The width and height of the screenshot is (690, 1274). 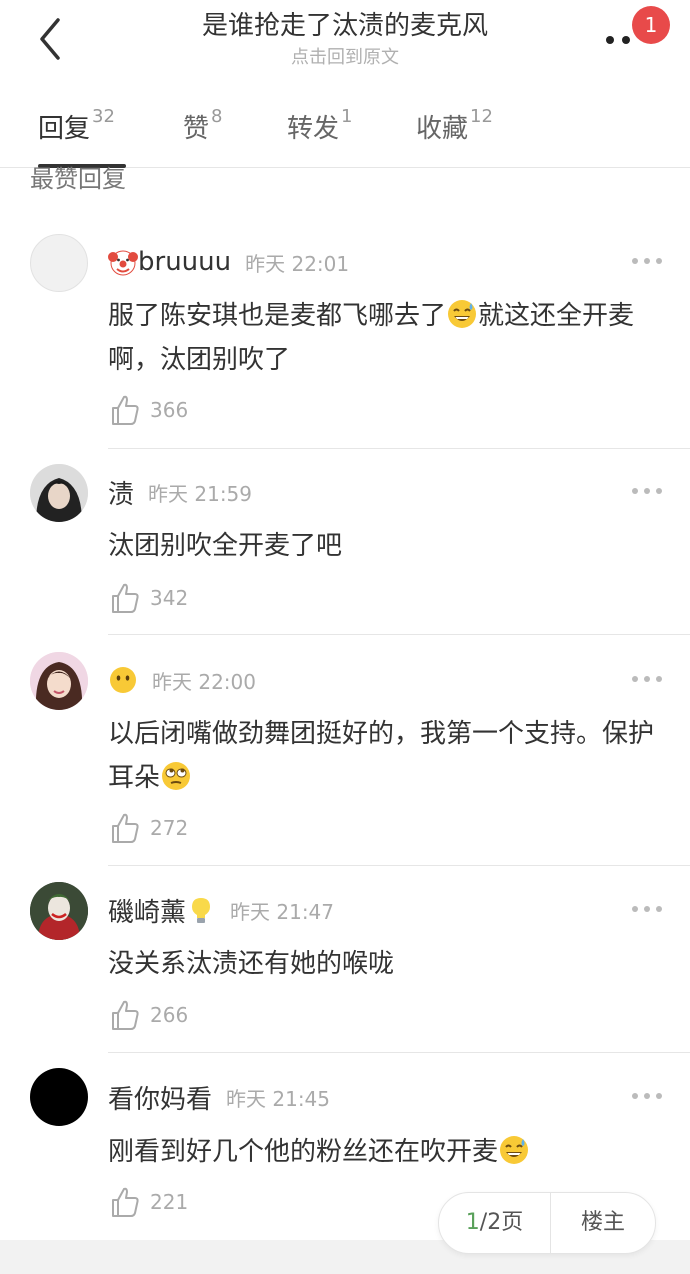 What do you see at coordinates (78, 179) in the screenshot?
I see `section-title: 最赞回复` at bounding box center [78, 179].